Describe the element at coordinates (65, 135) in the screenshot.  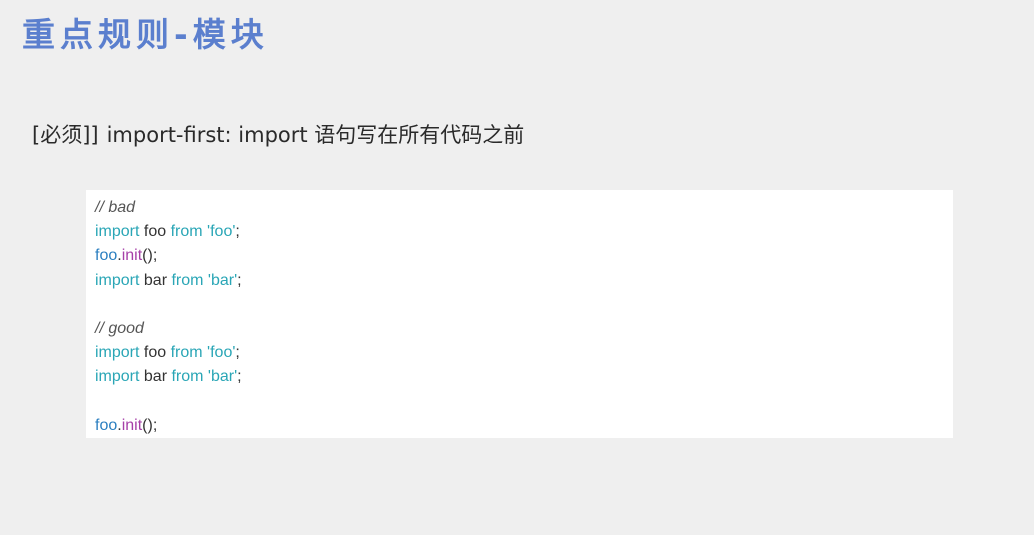
I see `rule-tag: [必须]]` at that location.